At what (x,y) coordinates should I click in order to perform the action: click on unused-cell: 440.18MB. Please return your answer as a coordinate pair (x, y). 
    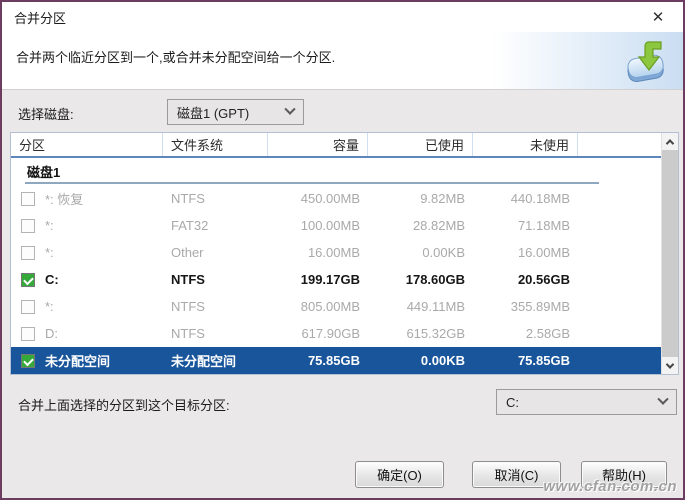
    Looking at the image, I should click on (540, 198).